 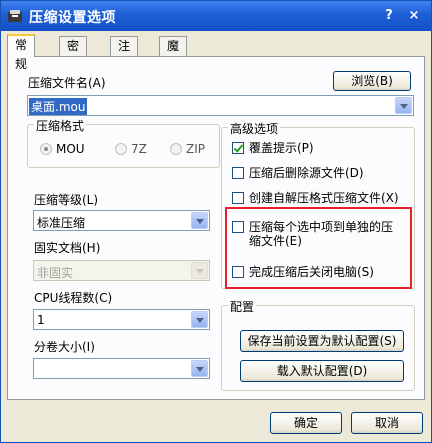 I want to click on solid-value: 非固实, so click(x=55, y=273).